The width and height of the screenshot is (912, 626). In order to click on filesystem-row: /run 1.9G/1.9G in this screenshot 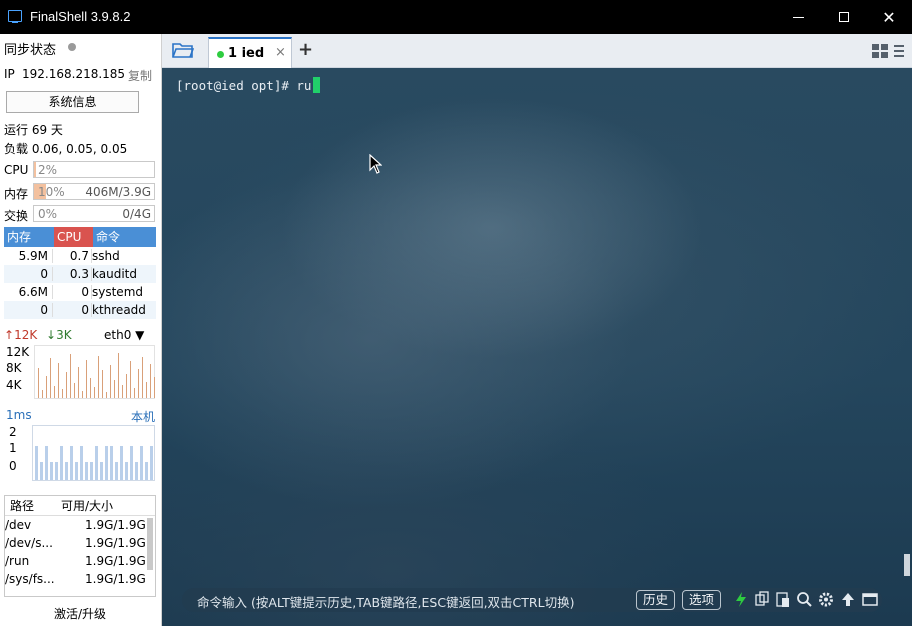, I will do `click(80, 561)`.